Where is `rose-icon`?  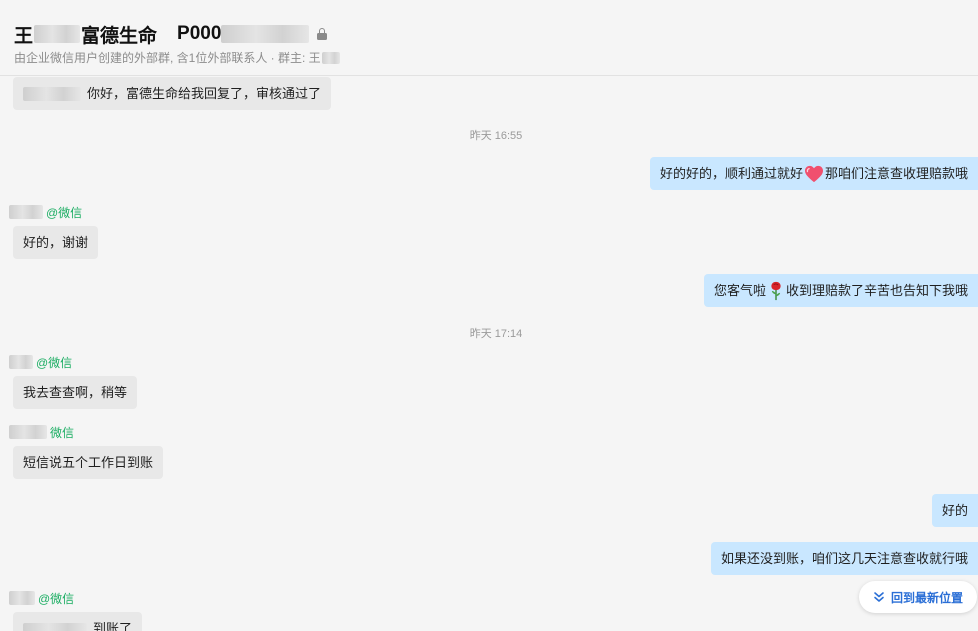
rose-icon is located at coordinates (776, 290).